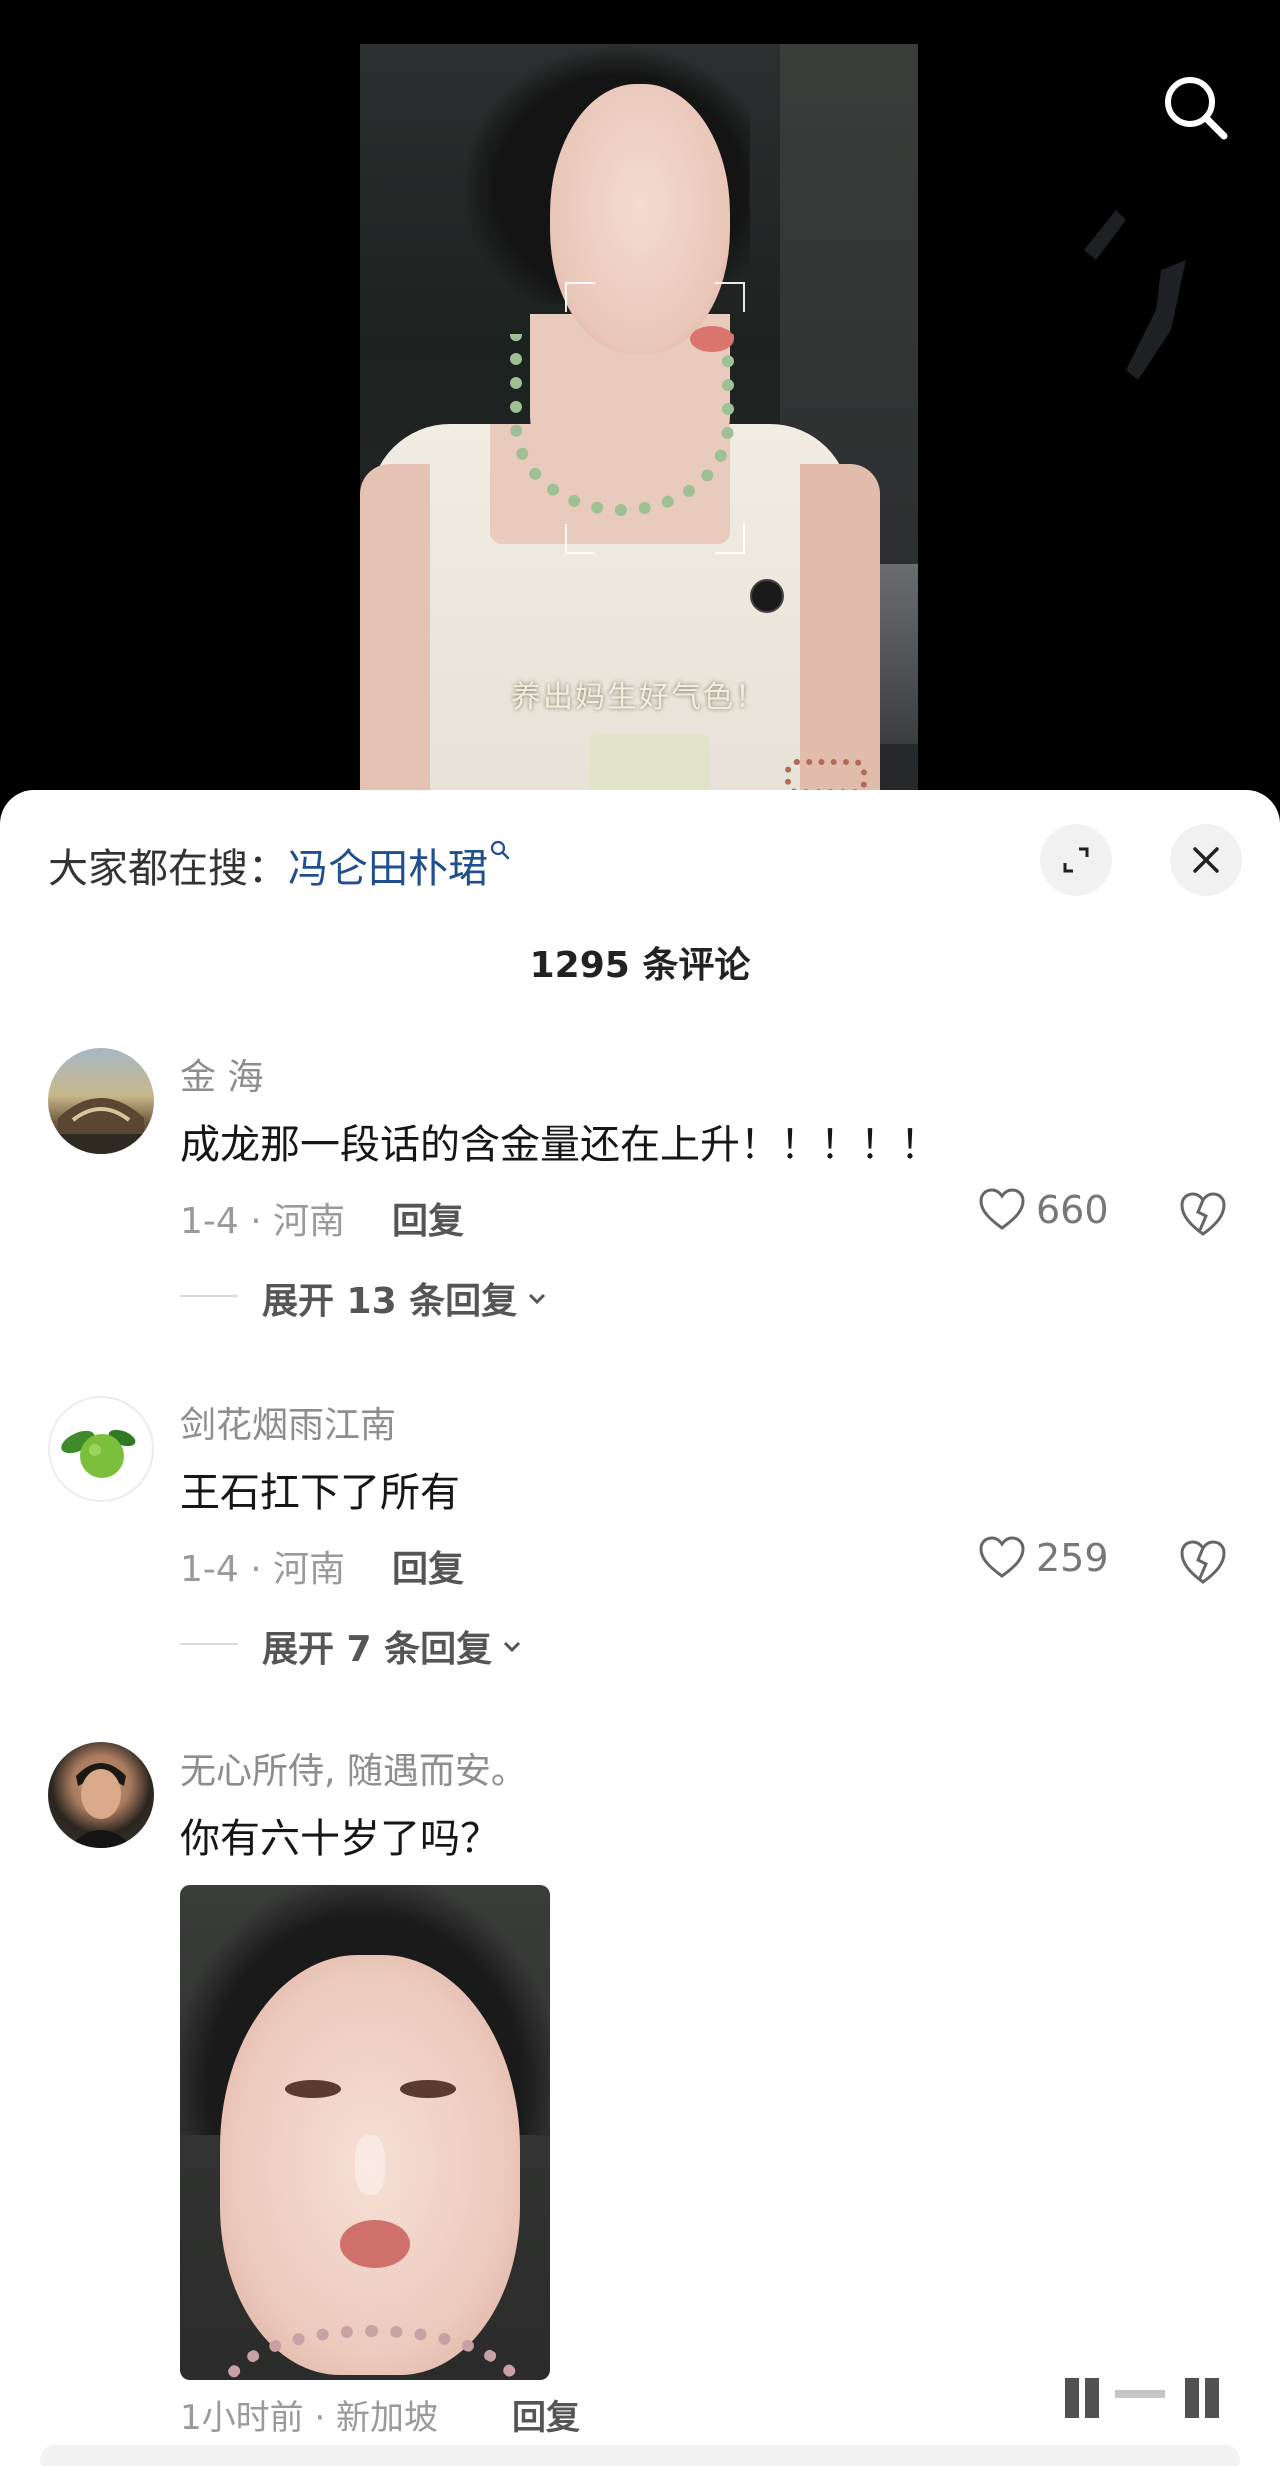 This screenshot has height=2466, width=1280. I want to click on video-lips, so click(712, 339).